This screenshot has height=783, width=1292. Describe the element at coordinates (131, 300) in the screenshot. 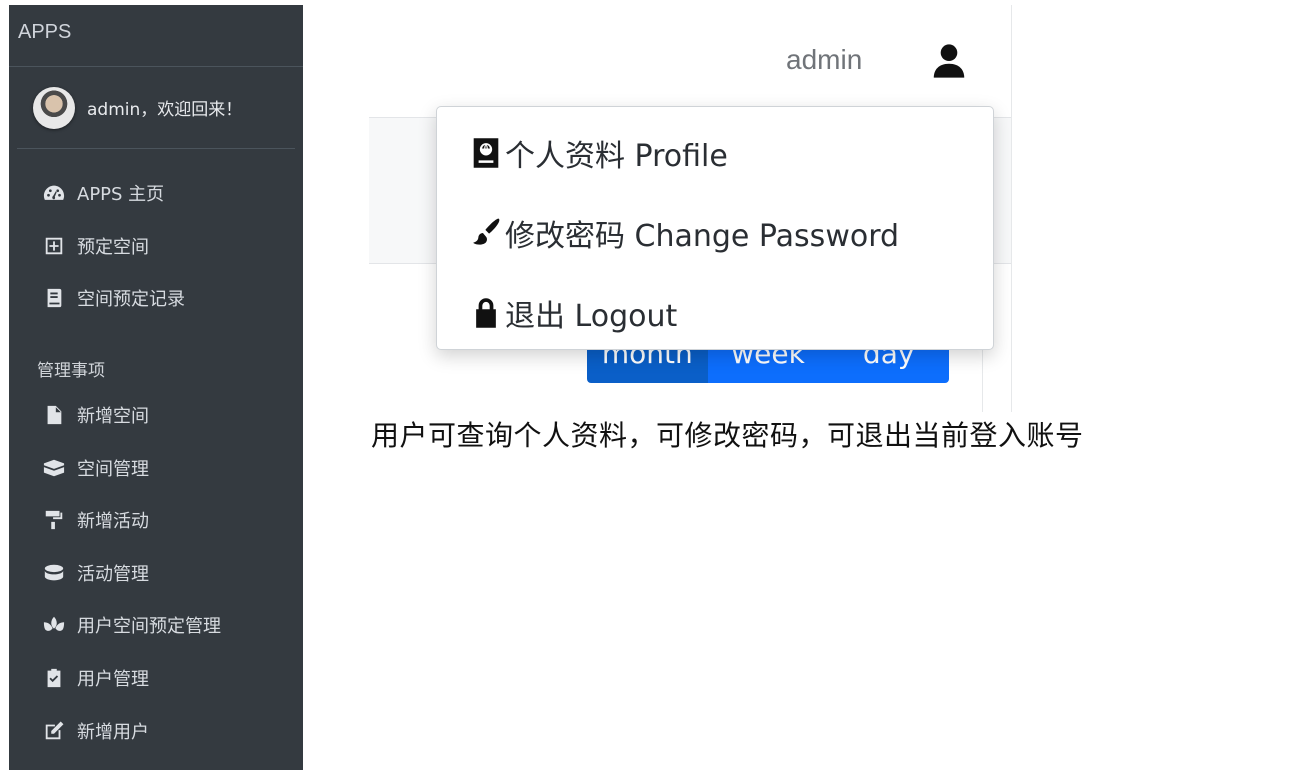

I see `sidebar-item-label: 空间预定记录` at that location.